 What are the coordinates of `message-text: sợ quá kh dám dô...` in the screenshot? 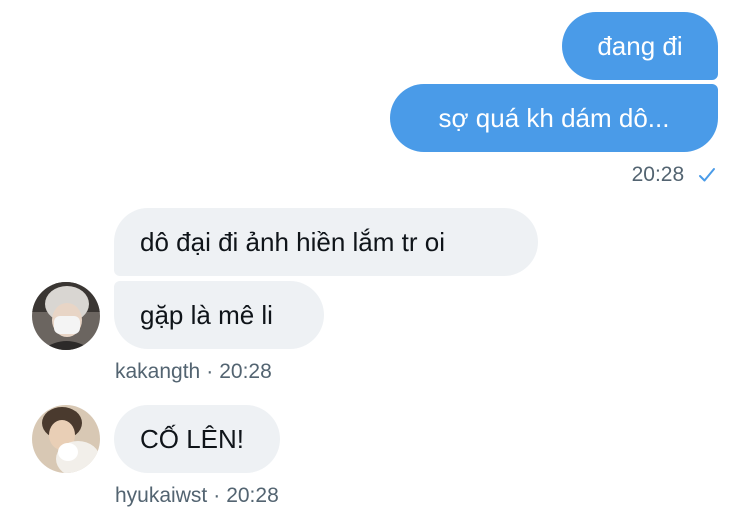 It's located at (554, 118).